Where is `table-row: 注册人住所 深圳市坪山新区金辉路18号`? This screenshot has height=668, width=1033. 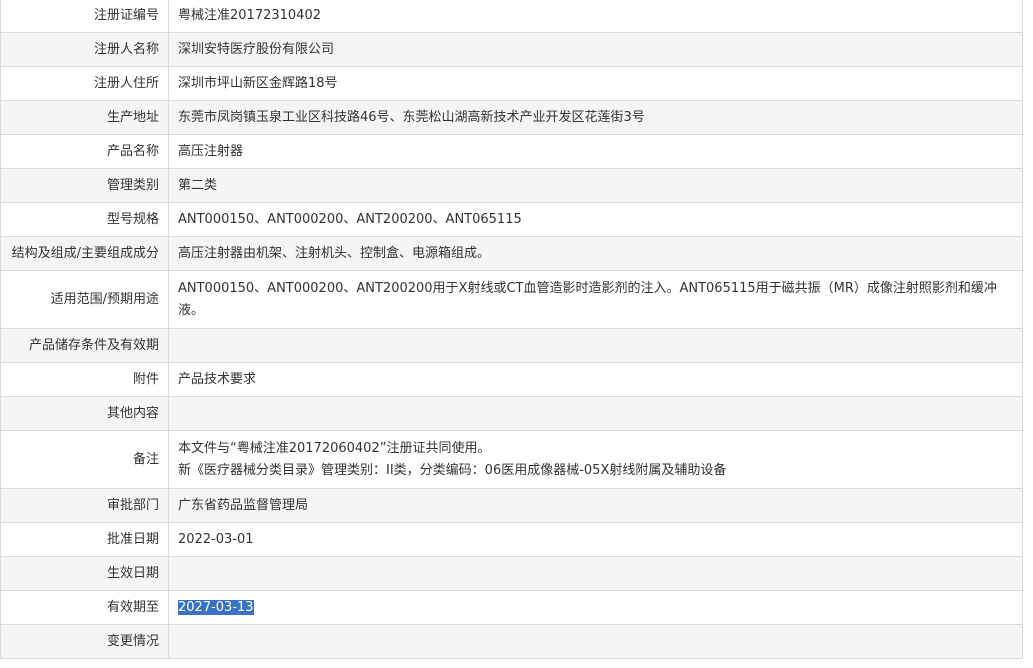 table-row: 注册人住所 深圳市坪山新区金辉路18号 is located at coordinates (511, 83).